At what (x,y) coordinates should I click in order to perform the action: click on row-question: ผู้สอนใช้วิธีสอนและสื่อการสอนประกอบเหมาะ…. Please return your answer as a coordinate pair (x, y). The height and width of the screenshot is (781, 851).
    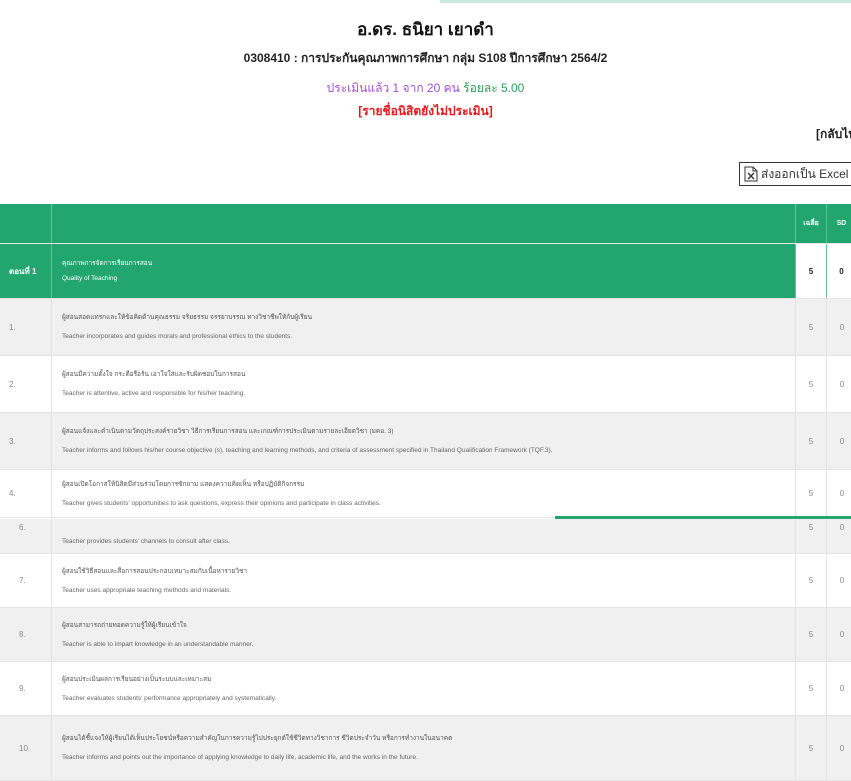
    Looking at the image, I should click on (424, 580).